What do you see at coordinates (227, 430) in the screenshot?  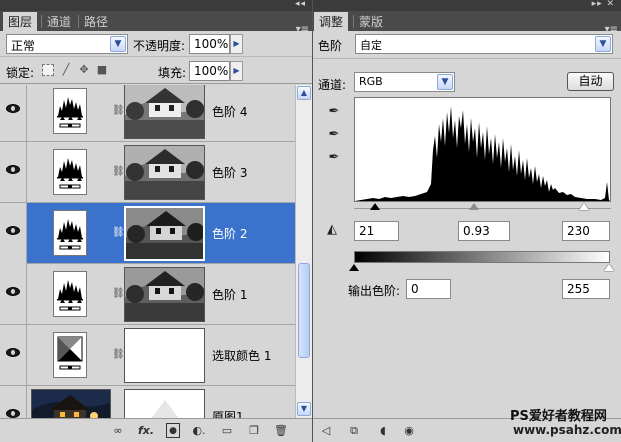 I see `group-folder-icon: ▭` at bounding box center [227, 430].